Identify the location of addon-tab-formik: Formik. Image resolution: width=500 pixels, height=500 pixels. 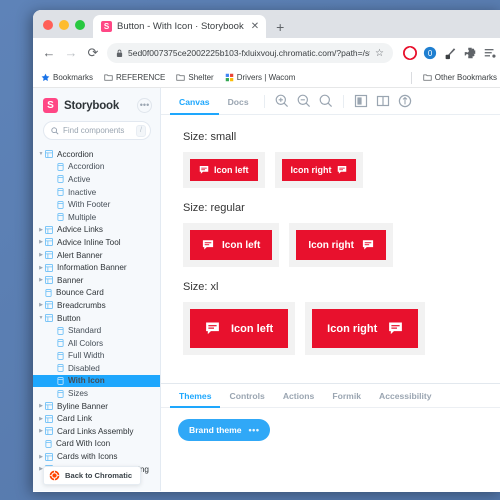
(346, 396).